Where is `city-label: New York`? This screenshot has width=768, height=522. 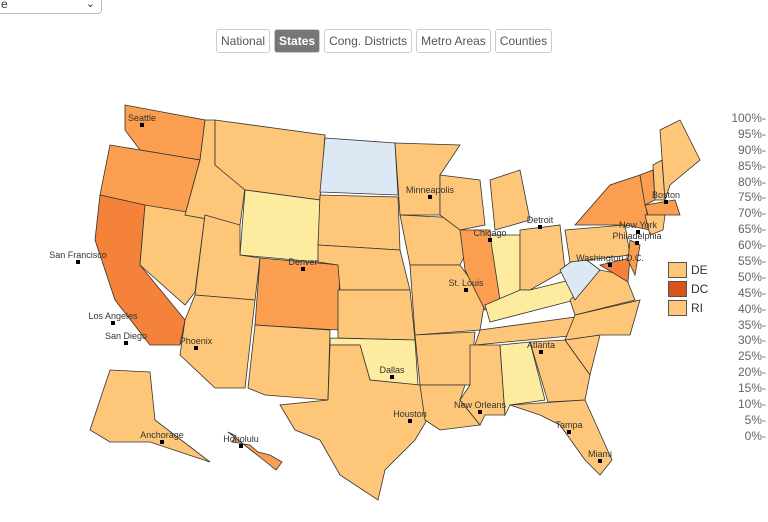
city-label: New York is located at coordinates (638, 225).